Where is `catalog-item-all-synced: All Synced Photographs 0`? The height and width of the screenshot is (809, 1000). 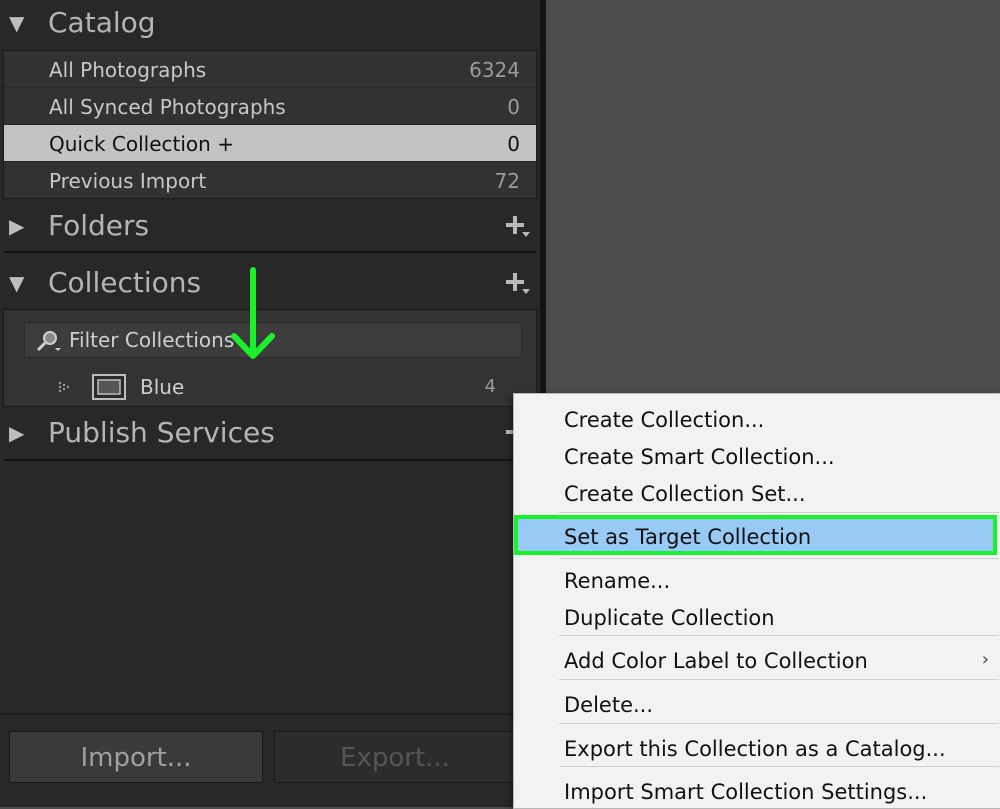
catalog-item-all-synced: All Synced Photographs 0 is located at coordinates (270, 106).